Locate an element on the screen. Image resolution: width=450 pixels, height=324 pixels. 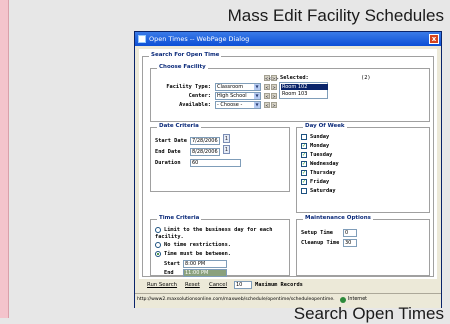
business-day-radio is located at coordinates (158, 230).